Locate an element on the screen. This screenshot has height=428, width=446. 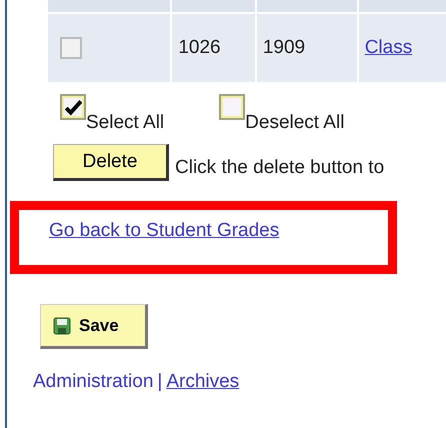
table-cell: 1026 is located at coordinates (213, 48).